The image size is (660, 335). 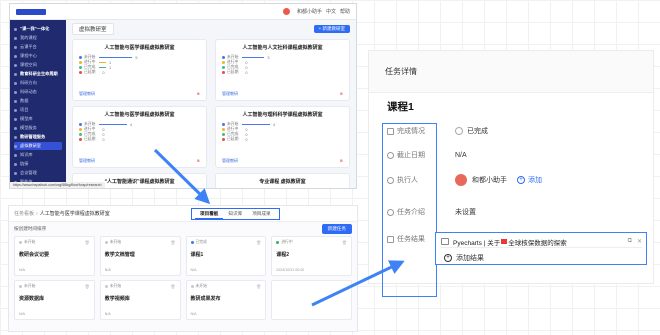 I want to click on room-card: 人工智能与理科科学课程虚拟教研室 未开始 4 进行中 0 已完成 0 已延期 0 管理教研 ⊗, so click(x=282, y=137).